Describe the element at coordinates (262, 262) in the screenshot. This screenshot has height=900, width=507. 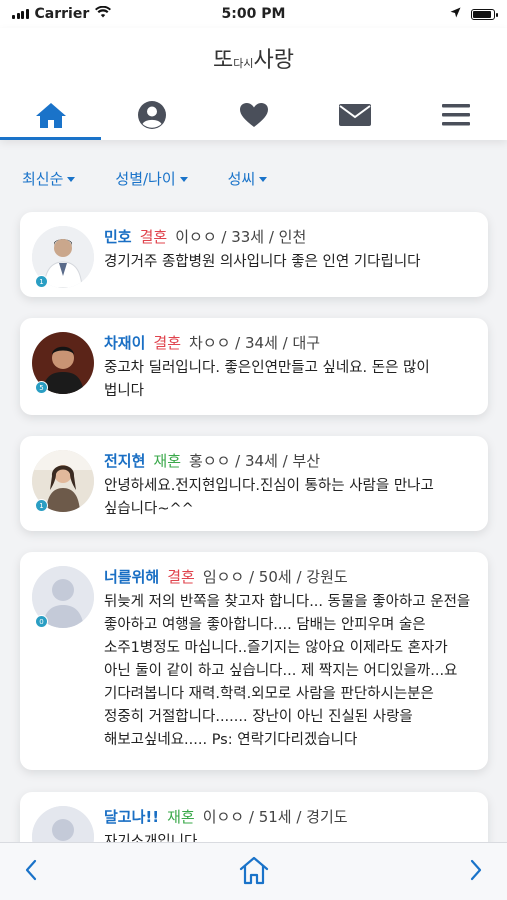
I see `profile-intro: 경기거주 종합병원 의사입니다 좋은 인연 기다립니다` at that location.